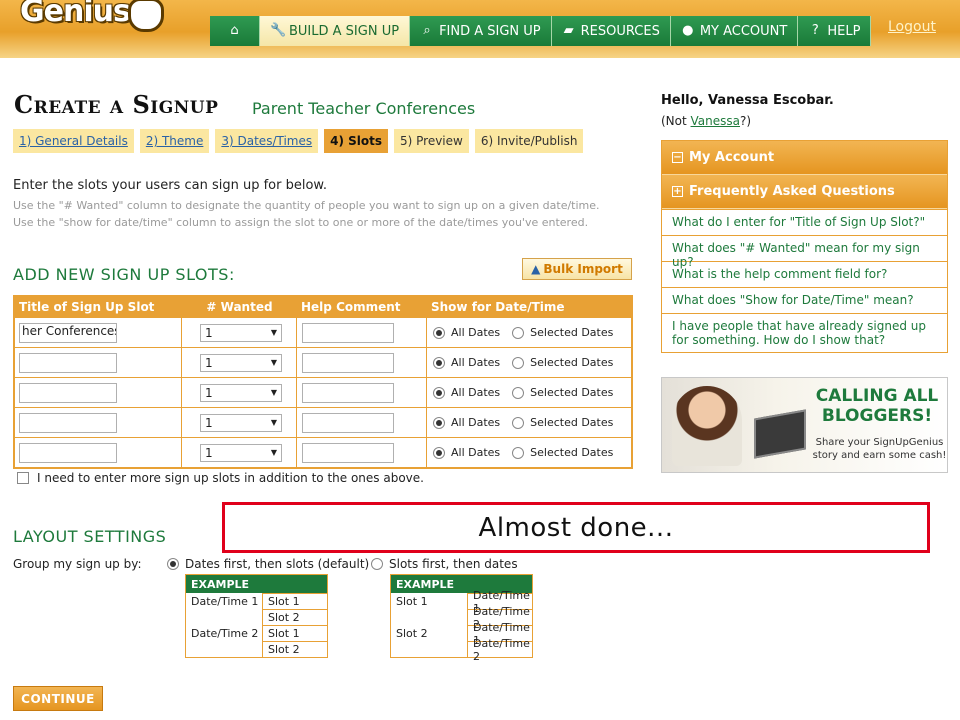 This screenshot has width=960, height=720. Describe the element at coordinates (912, 27) in the screenshot. I see `logout-link: Logout` at that location.